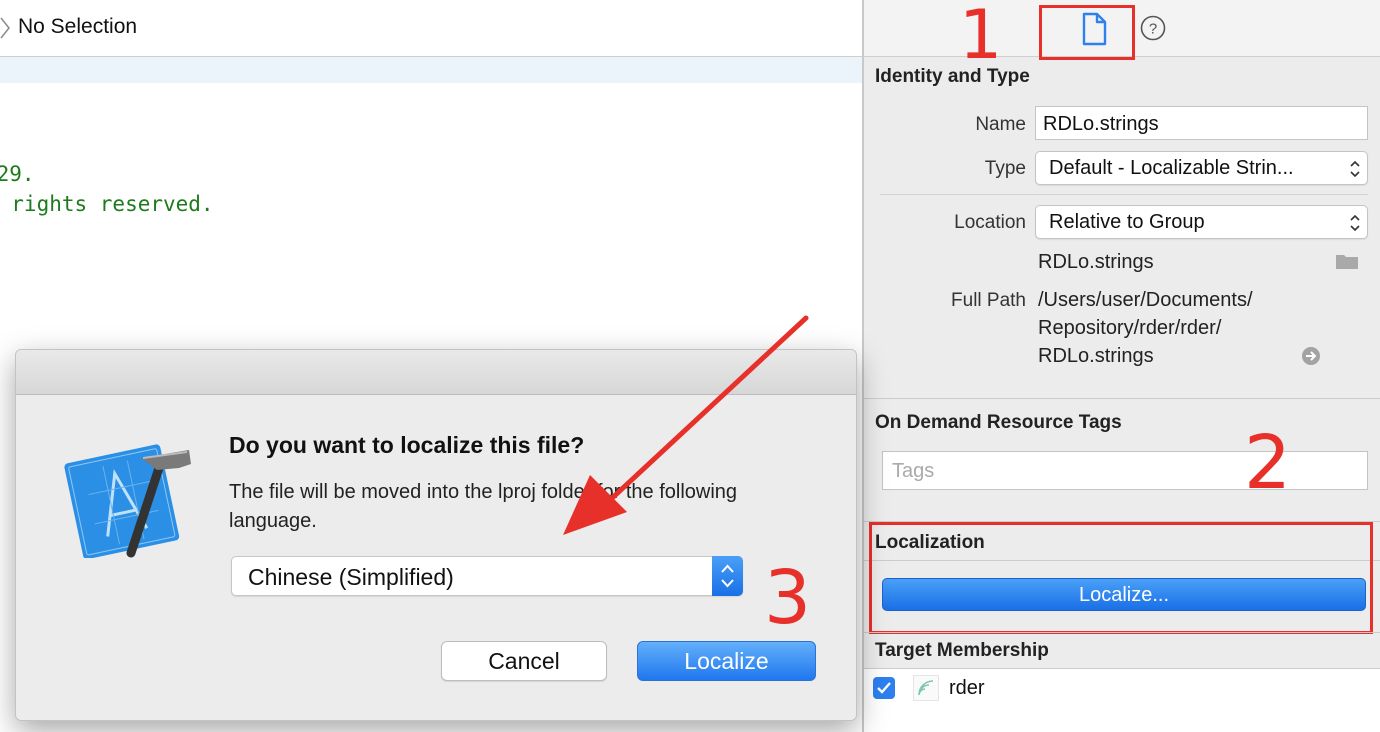  What do you see at coordinates (981, 37) in the screenshot?
I see `annotation-number-1: 1` at bounding box center [981, 37].